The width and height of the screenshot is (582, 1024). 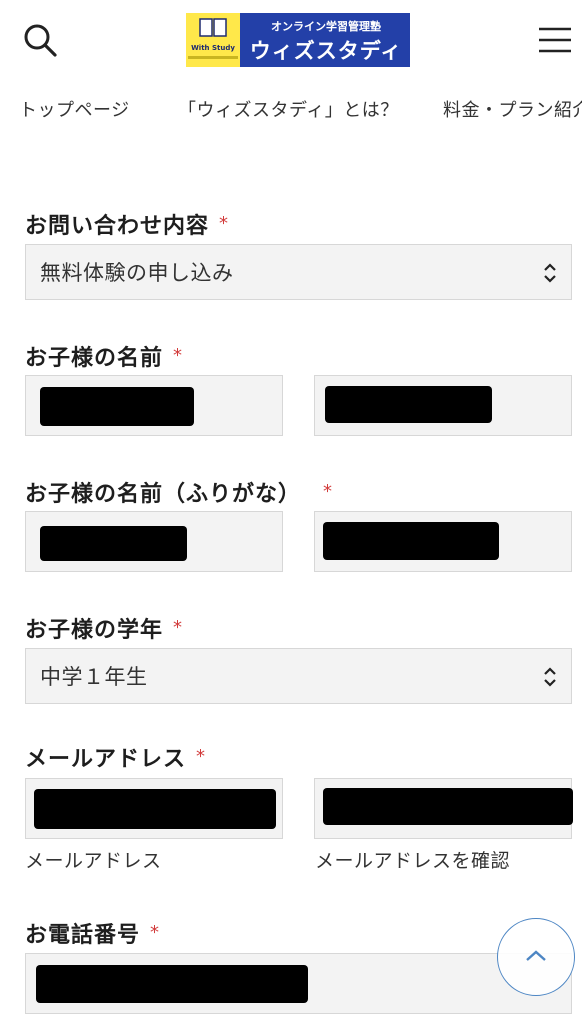 What do you see at coordinates (213, 40) in the screenshot?
I see `logo-badge: With Study` at bounding box center [213, 40].